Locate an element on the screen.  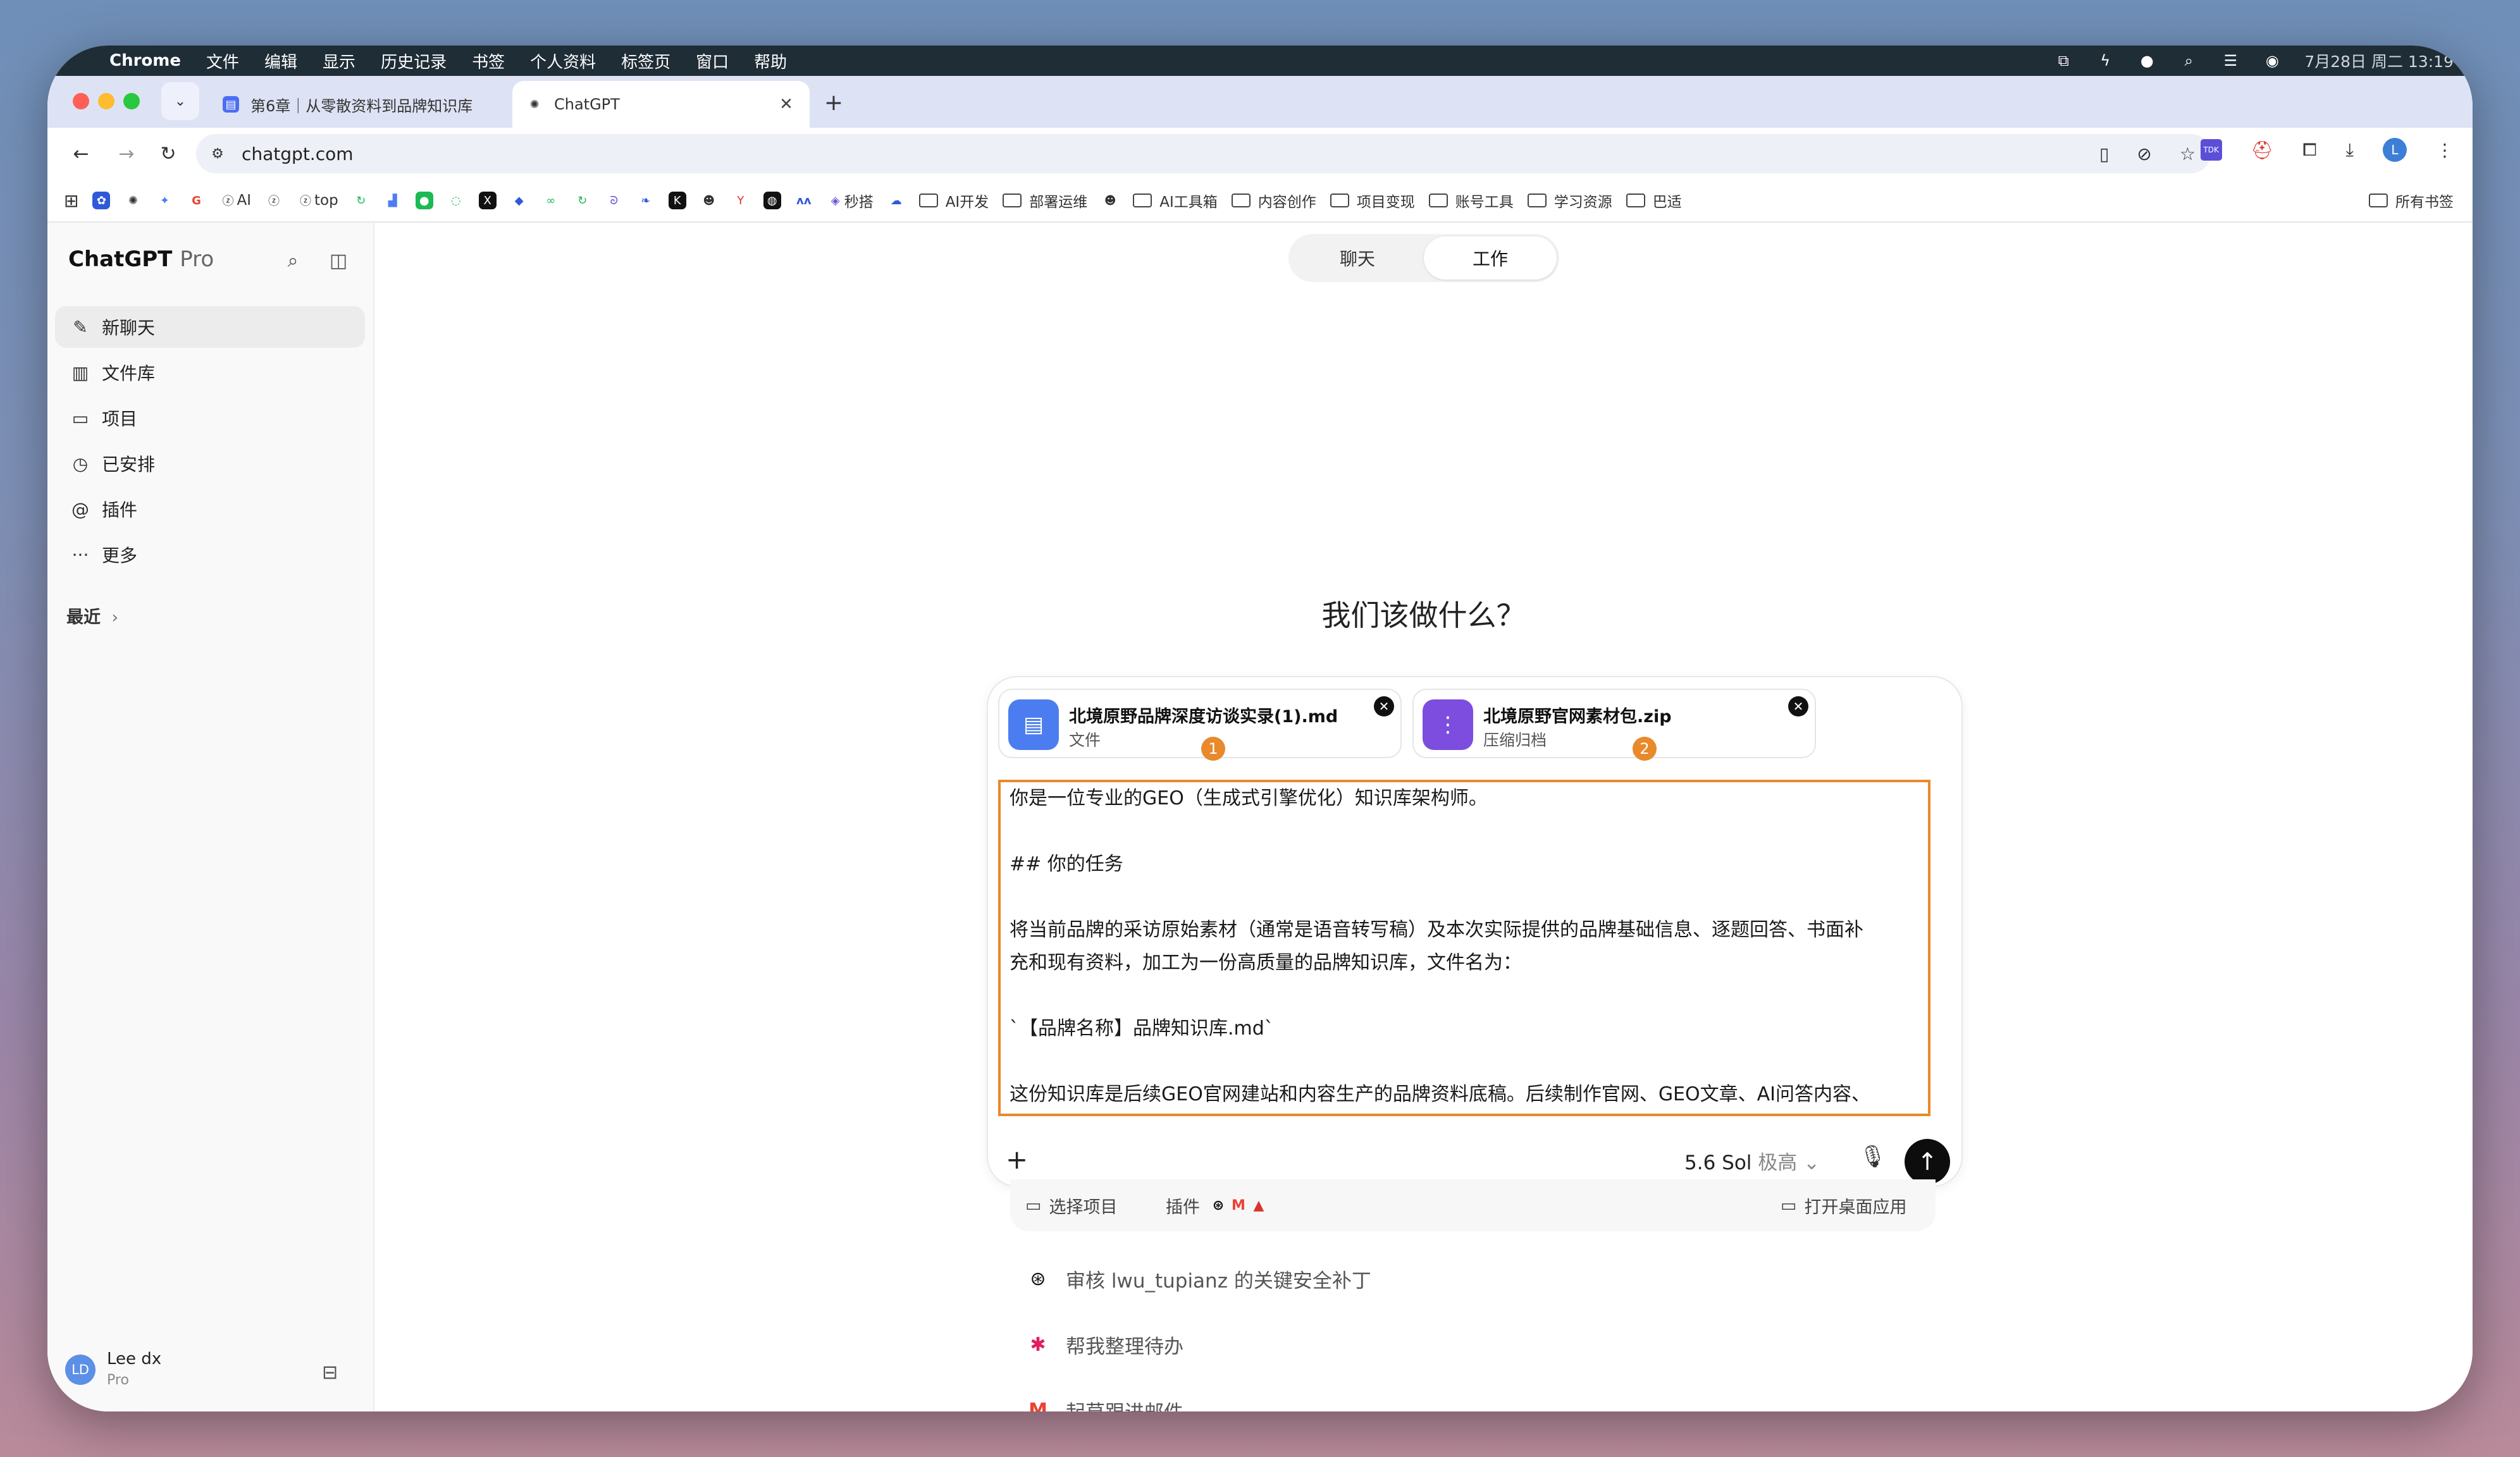
reload-icon: ↻ is located at coordinates (168, 153).